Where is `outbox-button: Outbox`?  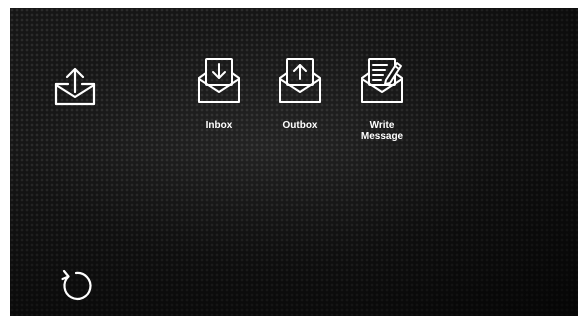
outbox-button: Outbox is located at coordinates (300, 93).